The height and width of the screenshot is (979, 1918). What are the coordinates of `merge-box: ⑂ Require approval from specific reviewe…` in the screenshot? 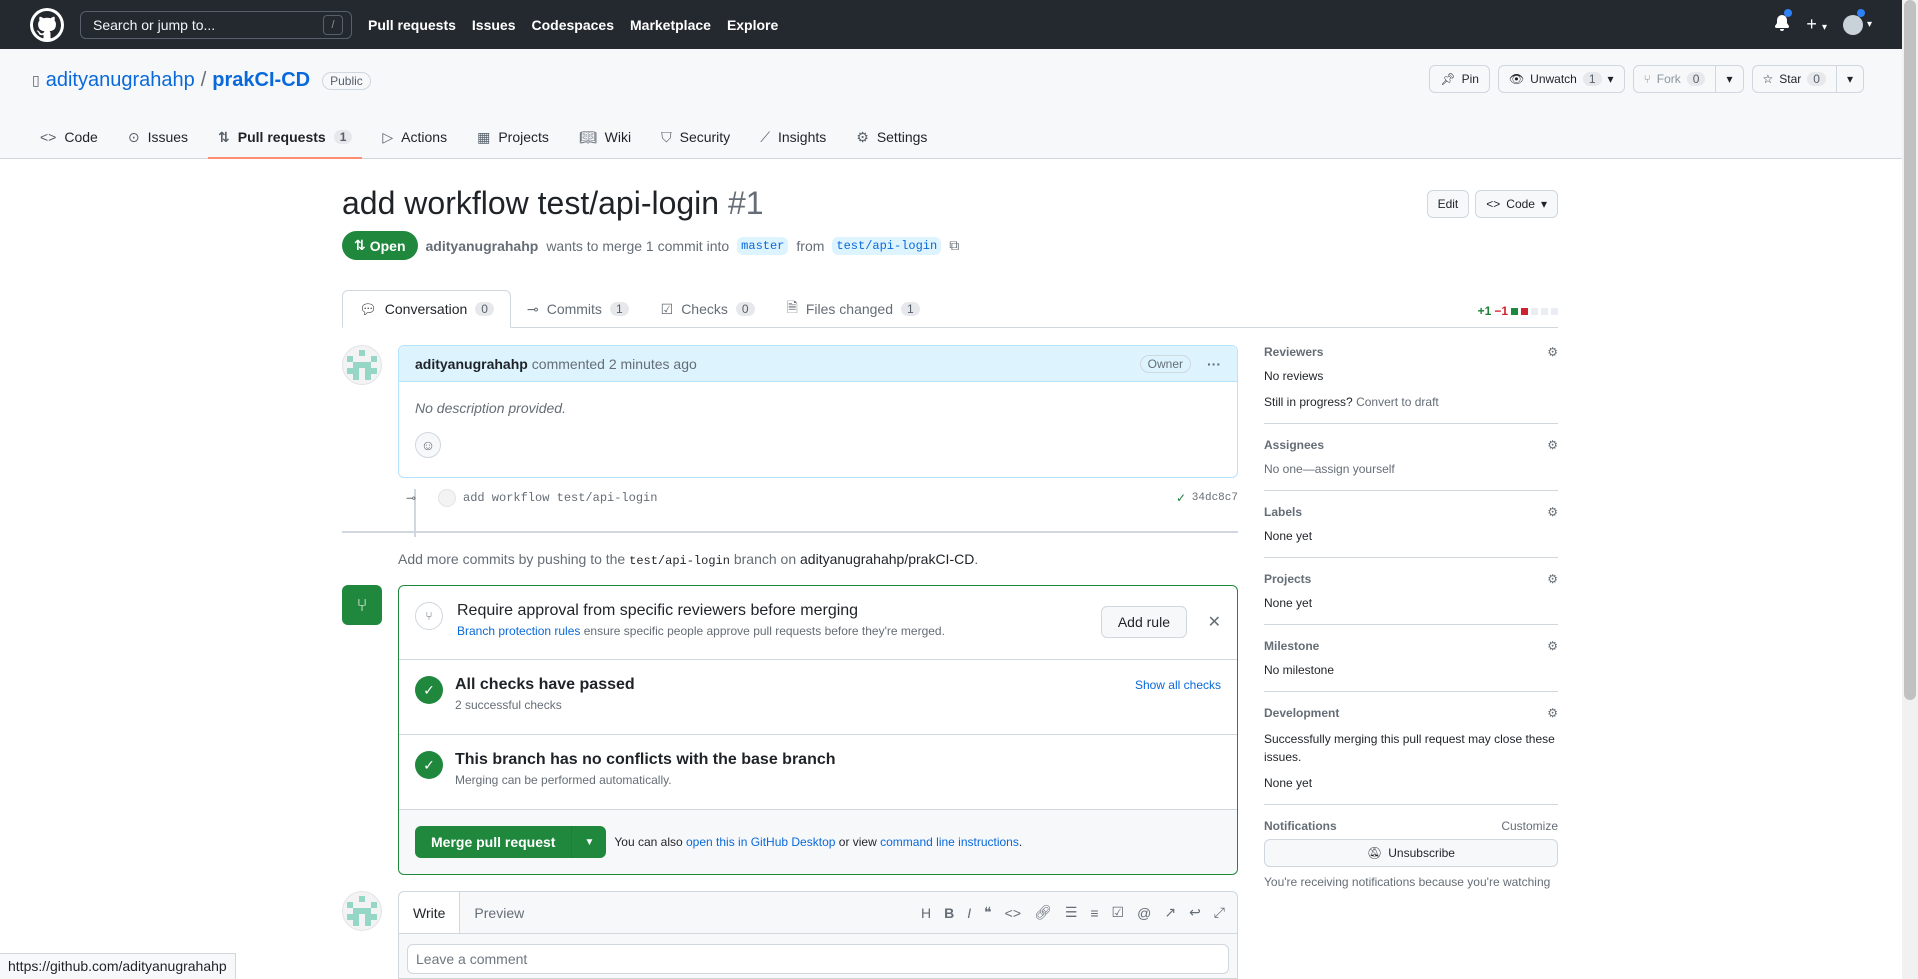 It's located at (818, 730).